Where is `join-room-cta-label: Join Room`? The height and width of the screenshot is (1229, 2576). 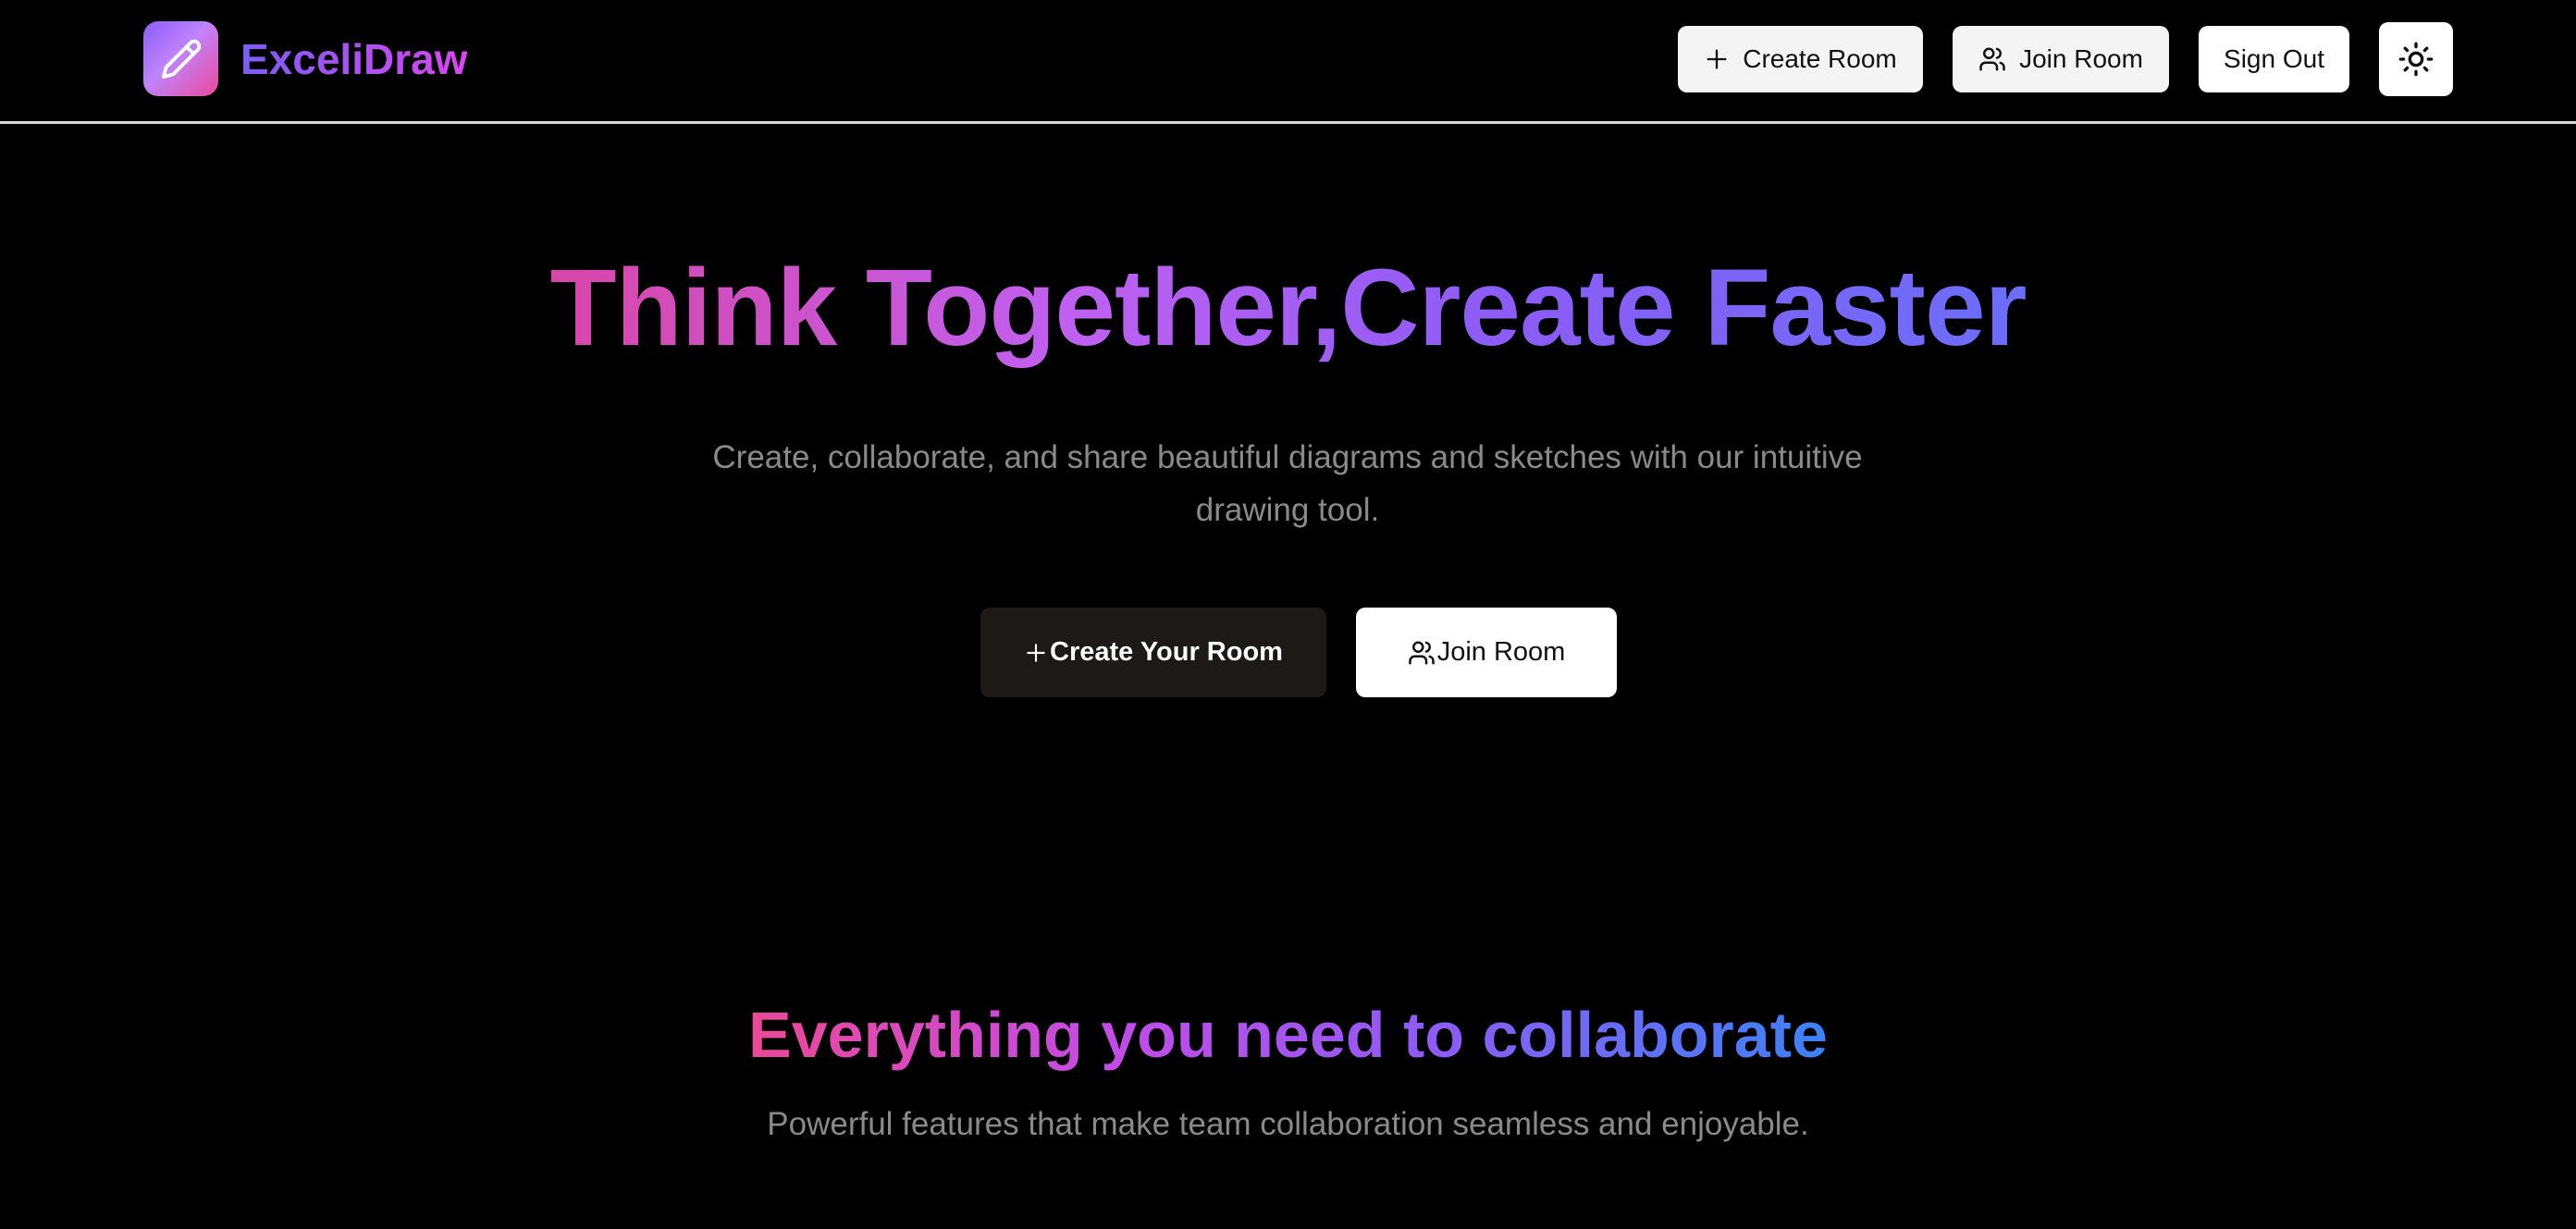
join-room-cta-label: Join Room is located at coordinates (1501, 652).